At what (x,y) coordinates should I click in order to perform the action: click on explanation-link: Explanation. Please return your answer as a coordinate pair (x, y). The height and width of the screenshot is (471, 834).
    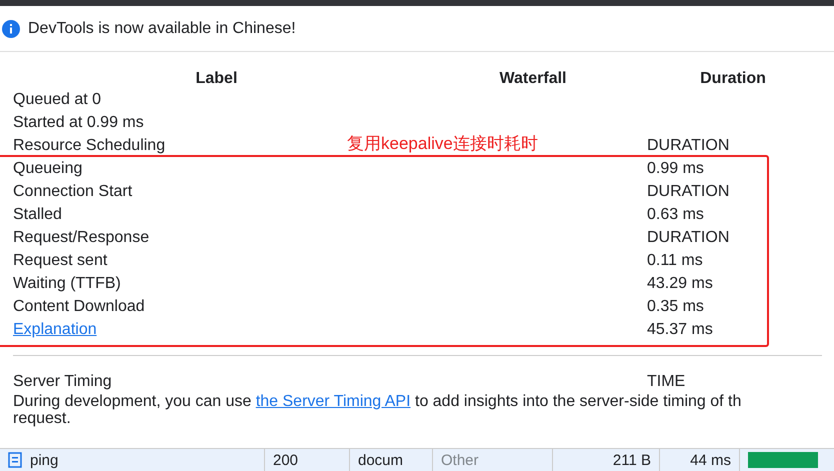
    Looking at the image, I should click on (330, 329).